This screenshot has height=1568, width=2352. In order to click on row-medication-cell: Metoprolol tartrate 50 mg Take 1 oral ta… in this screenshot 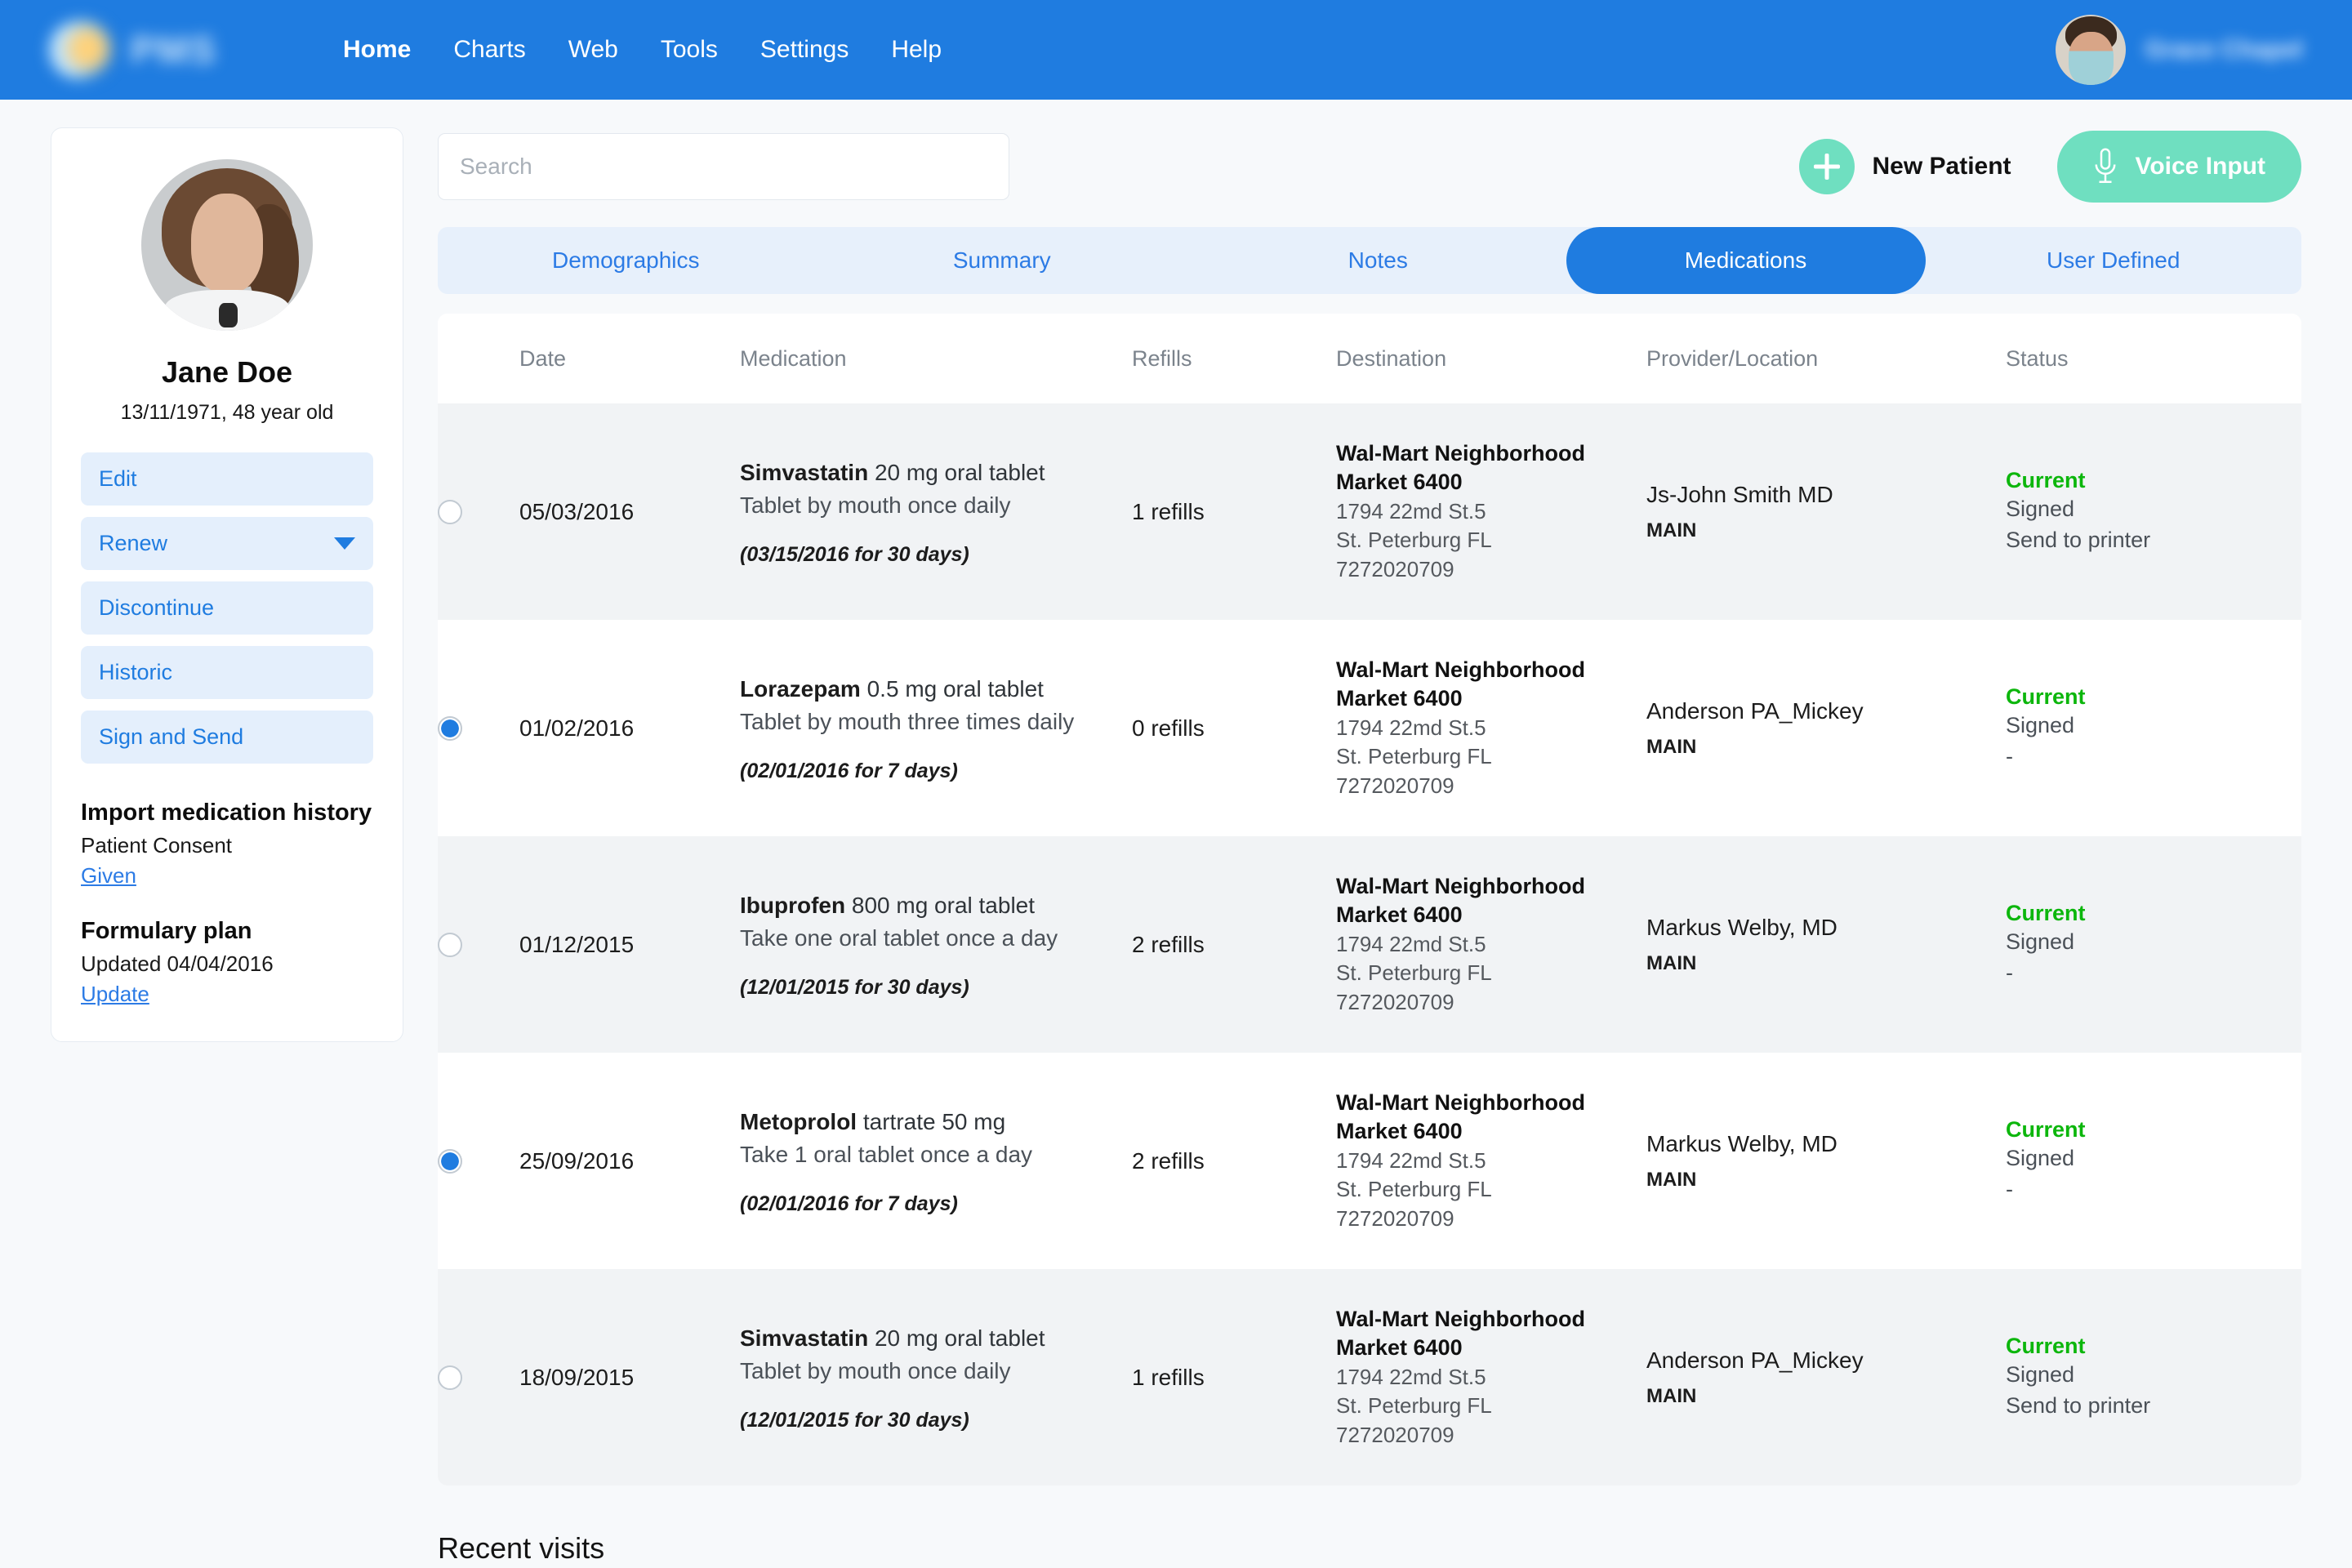, I will do `click(936, 1161)`.